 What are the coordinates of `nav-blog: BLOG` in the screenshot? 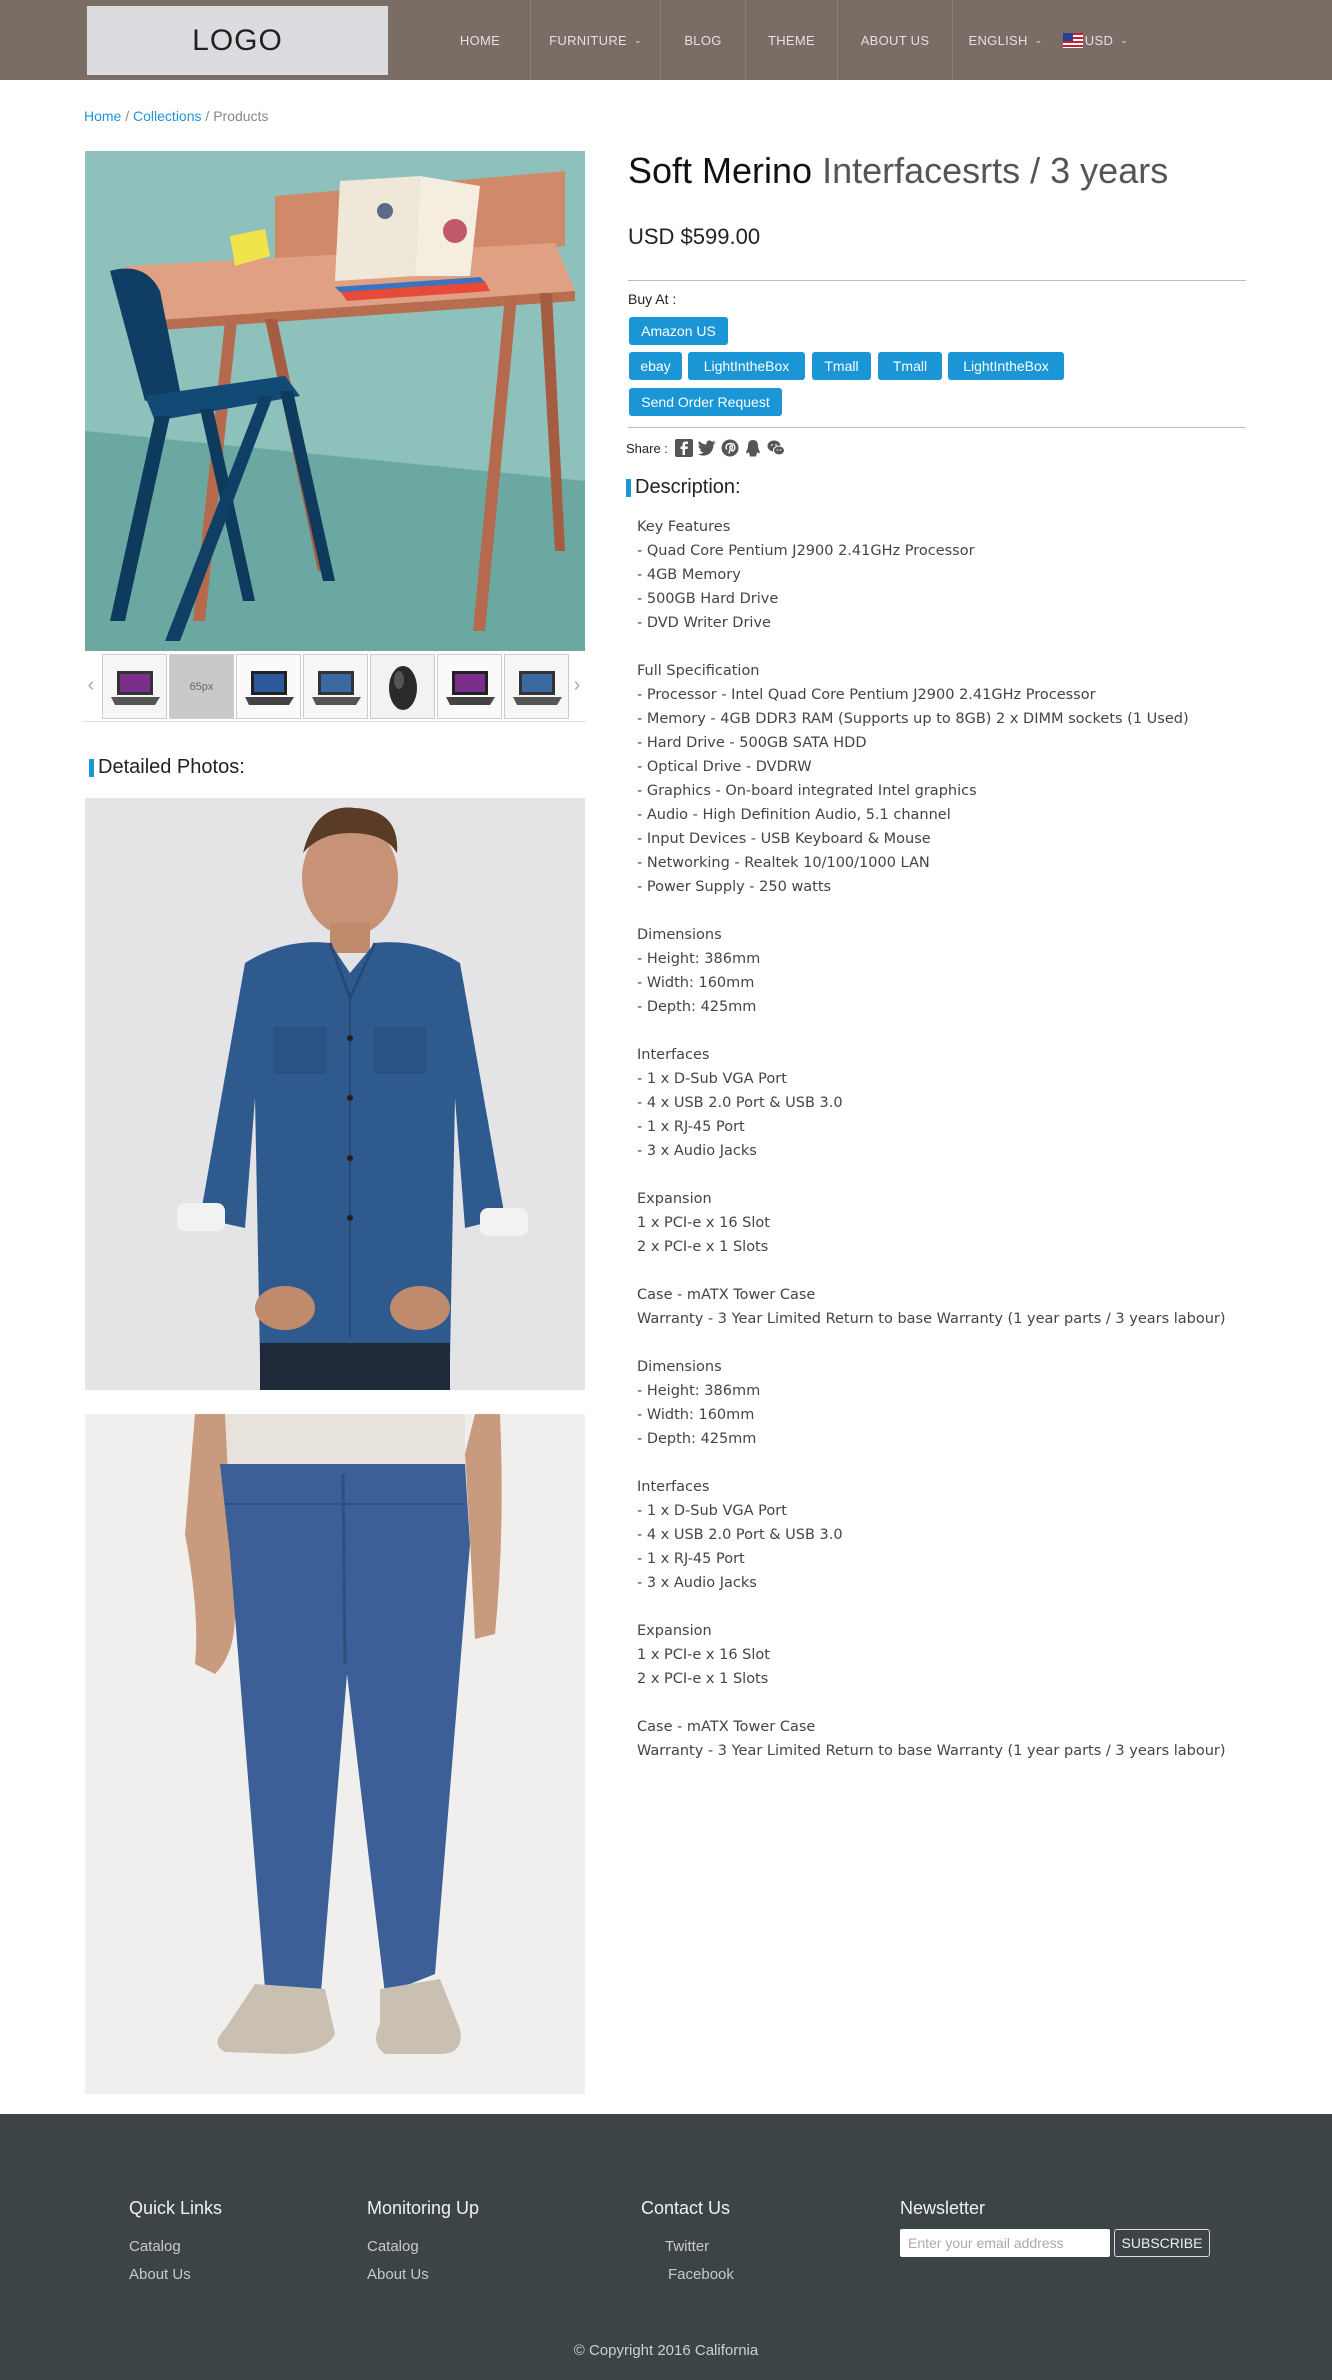 It's located at (703, 40).